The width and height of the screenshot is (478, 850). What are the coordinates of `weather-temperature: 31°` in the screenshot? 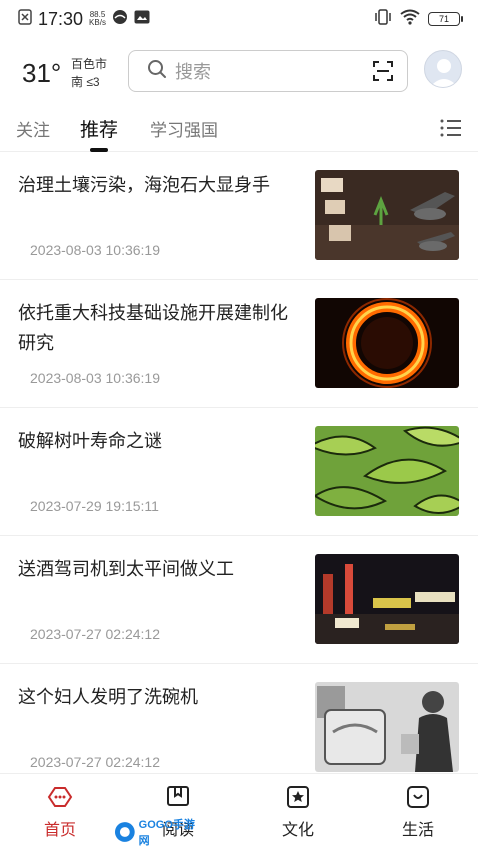 It's located at (41, 73).